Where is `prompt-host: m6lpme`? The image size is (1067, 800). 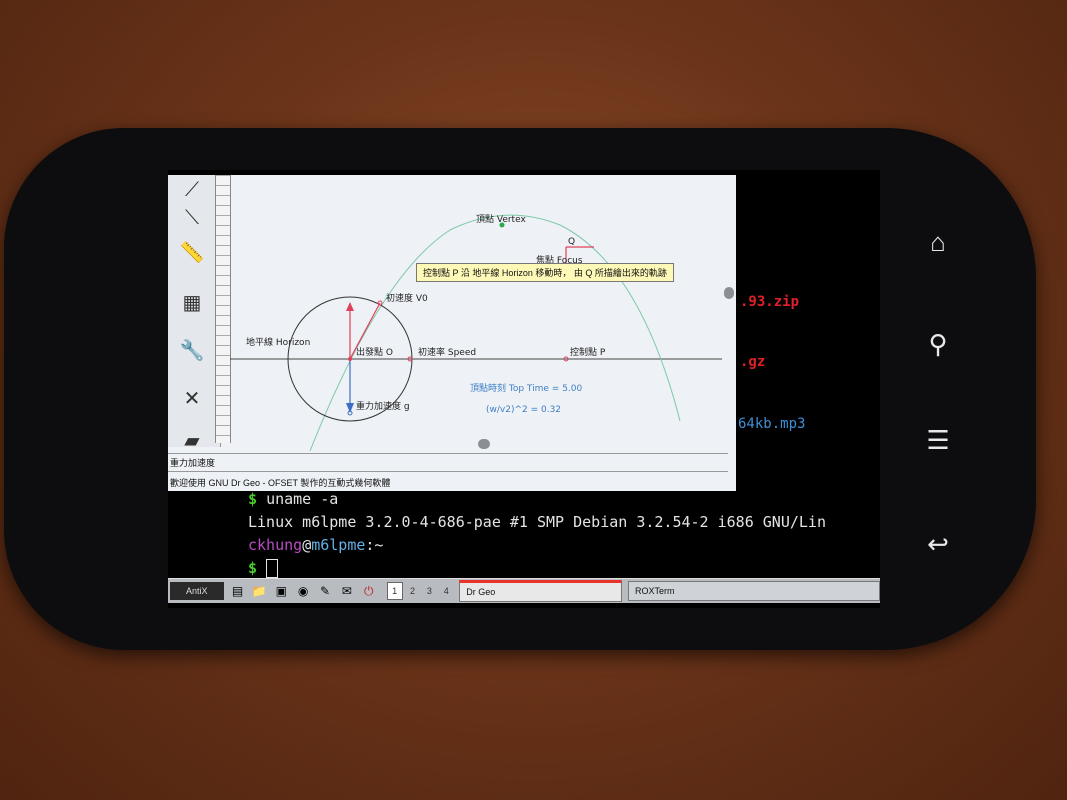 prompt-host: m6lpme is located at coordinates (338, 545).